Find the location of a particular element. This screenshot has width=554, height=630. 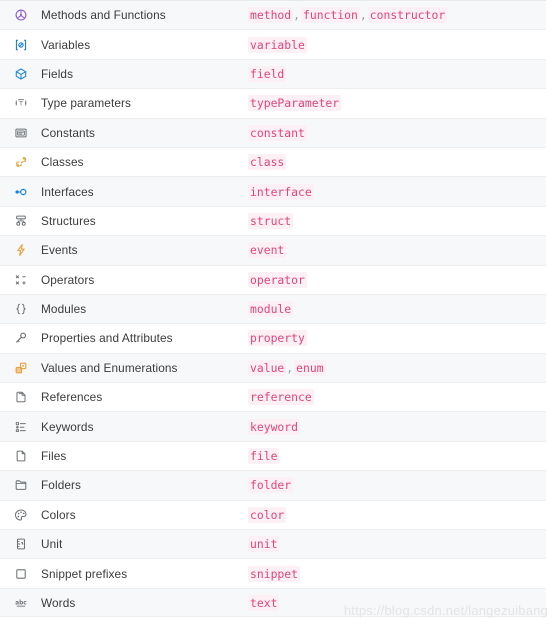

completion-kind-values: folder is located at coordinates (397, 485).